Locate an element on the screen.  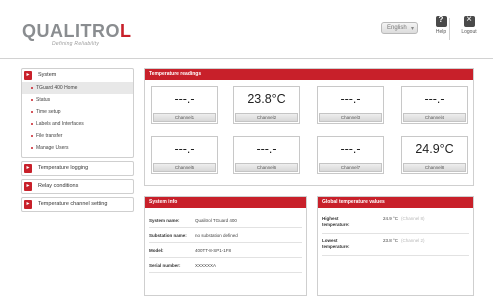
channel-tile-5: ---.- Channel5 is located at coordinates (184, 155).